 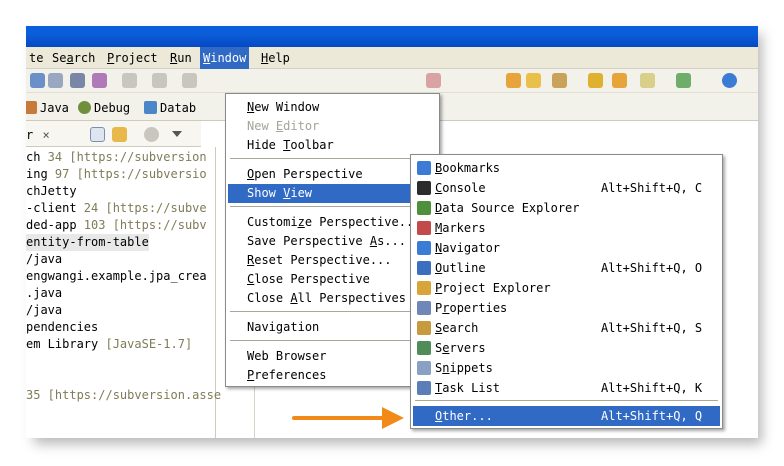 I want to click on view-item-label: Markers, so click(x=460, y=228).